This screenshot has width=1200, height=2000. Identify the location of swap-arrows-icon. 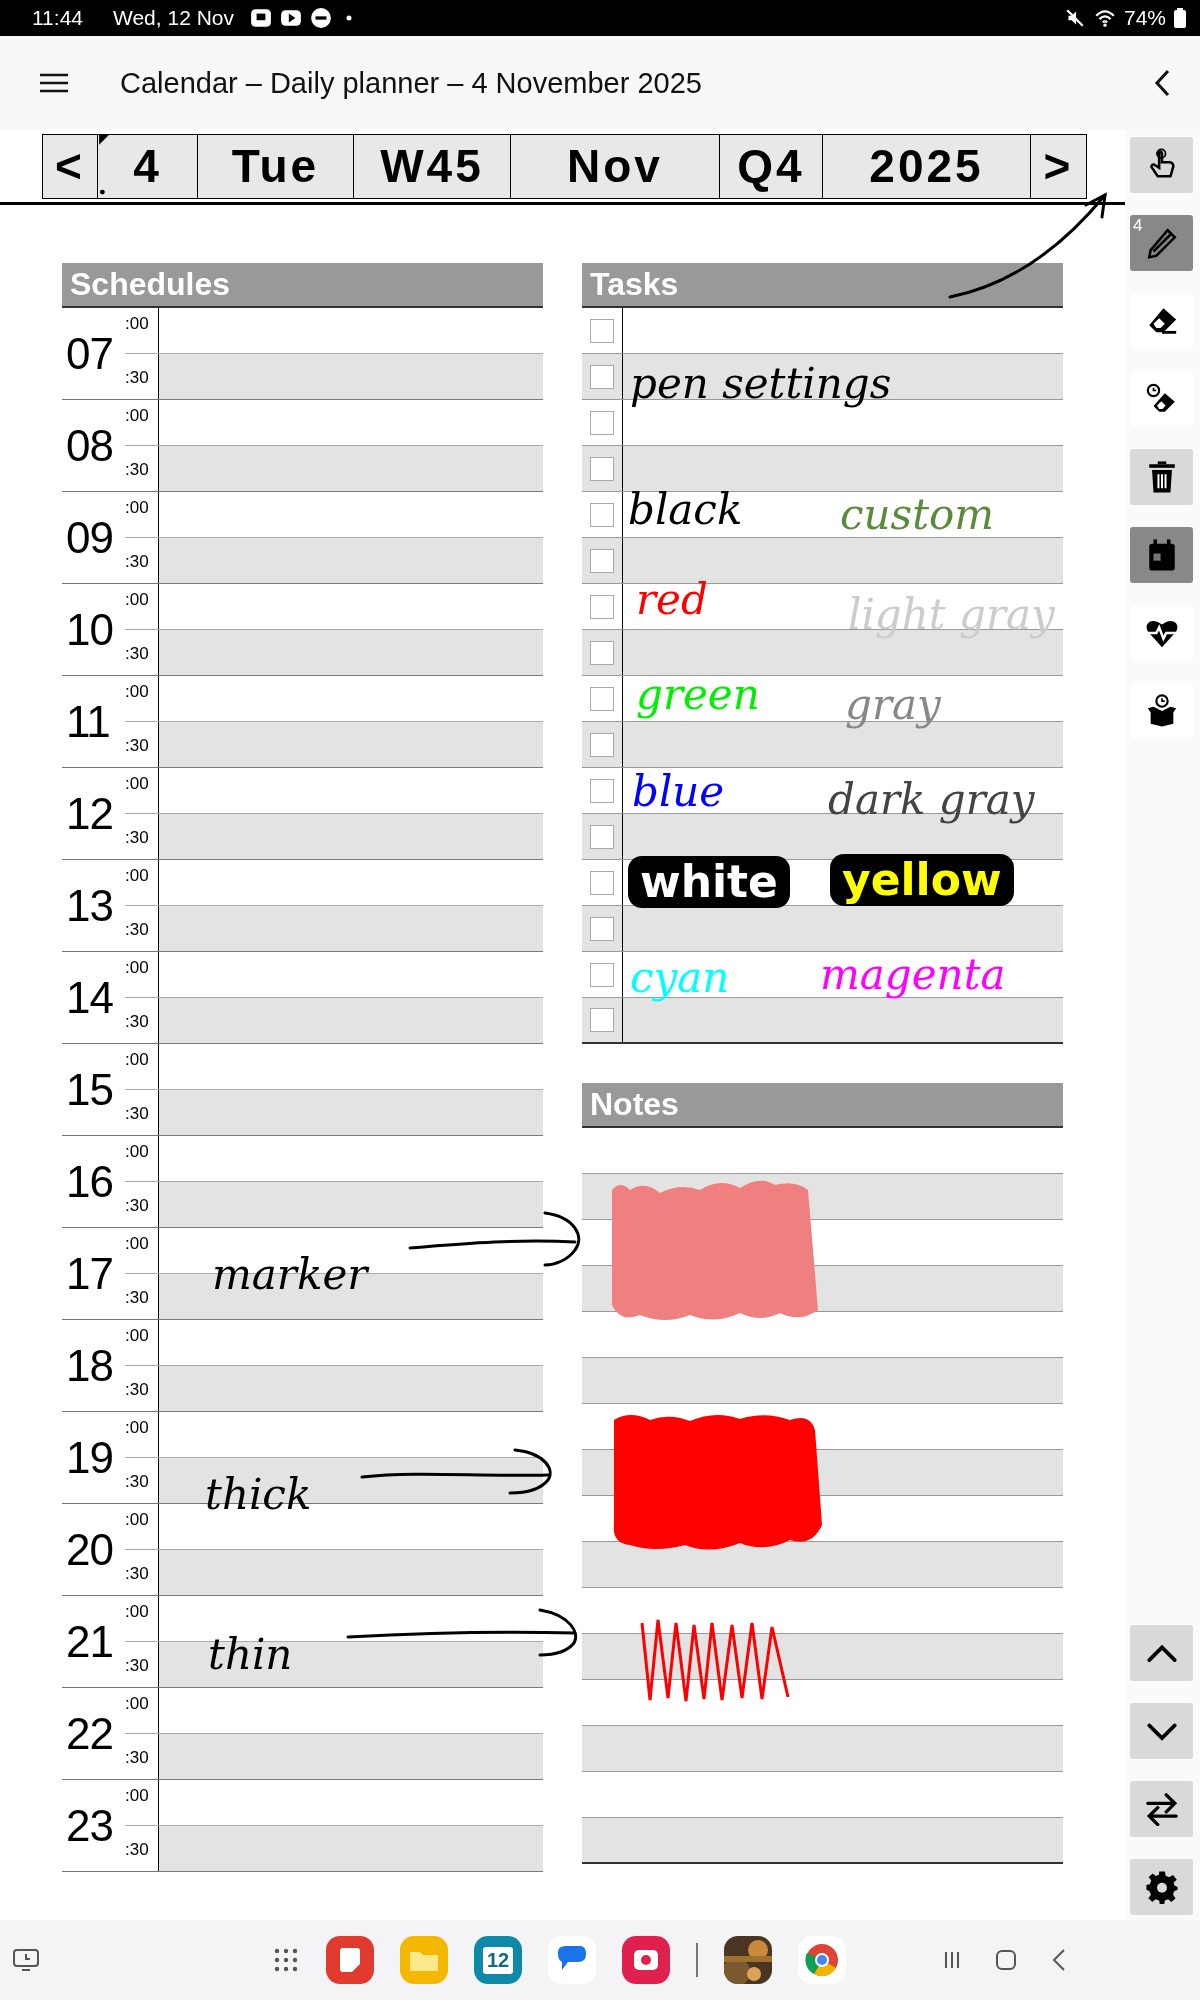
(1161, 1809).